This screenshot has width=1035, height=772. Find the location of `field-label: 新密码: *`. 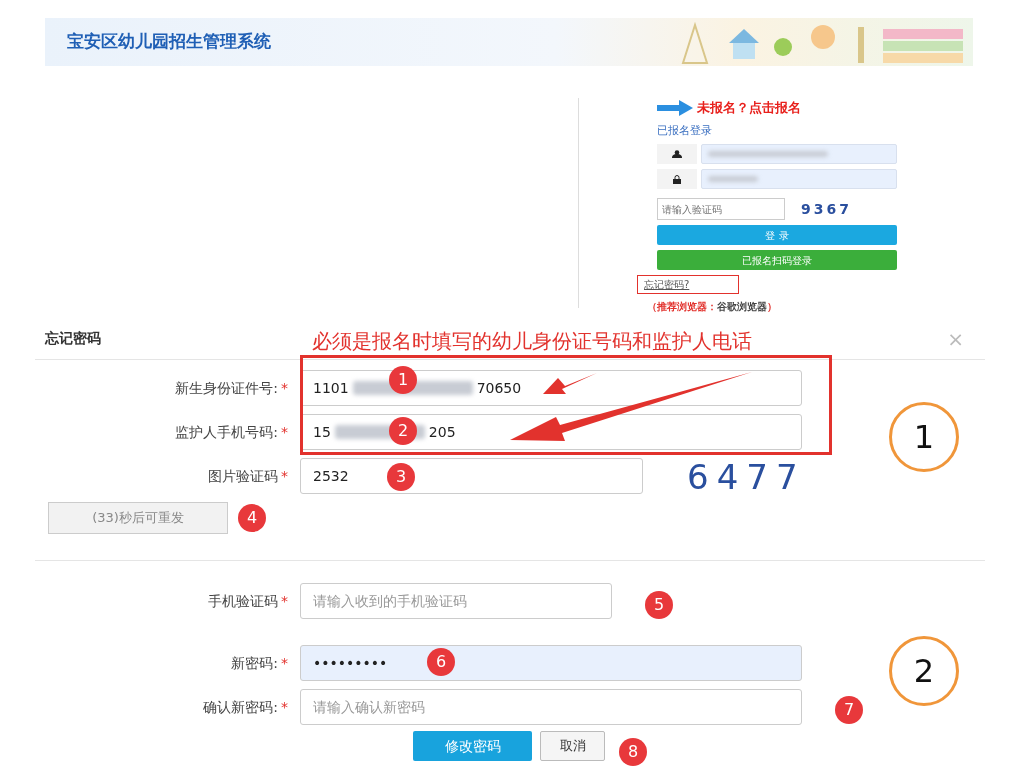

field-label: 新密码: * is located at coordinates (259, 663).